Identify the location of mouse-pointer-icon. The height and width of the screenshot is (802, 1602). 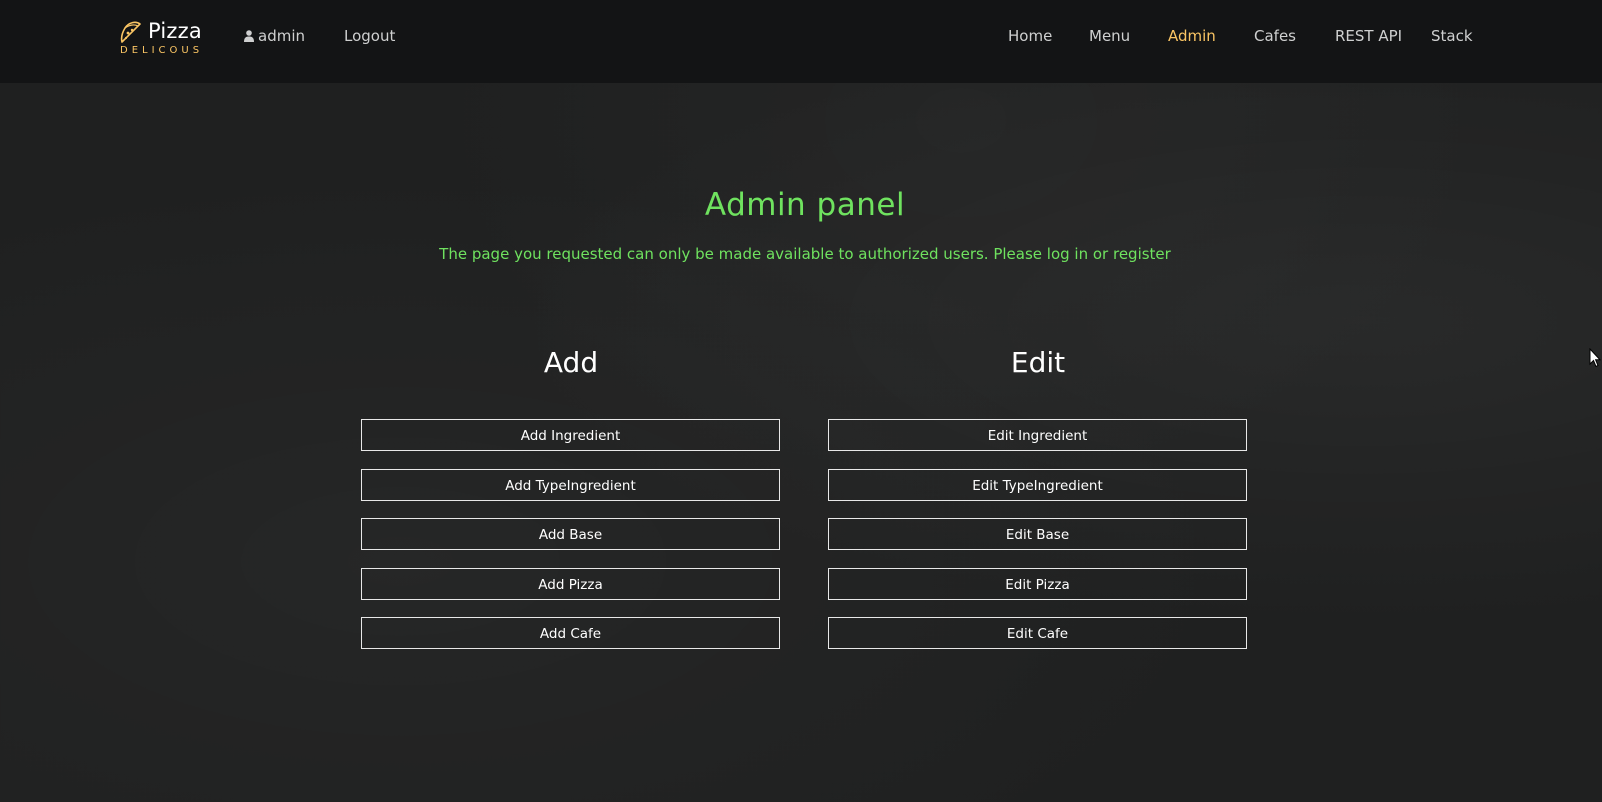
(1595, 358).